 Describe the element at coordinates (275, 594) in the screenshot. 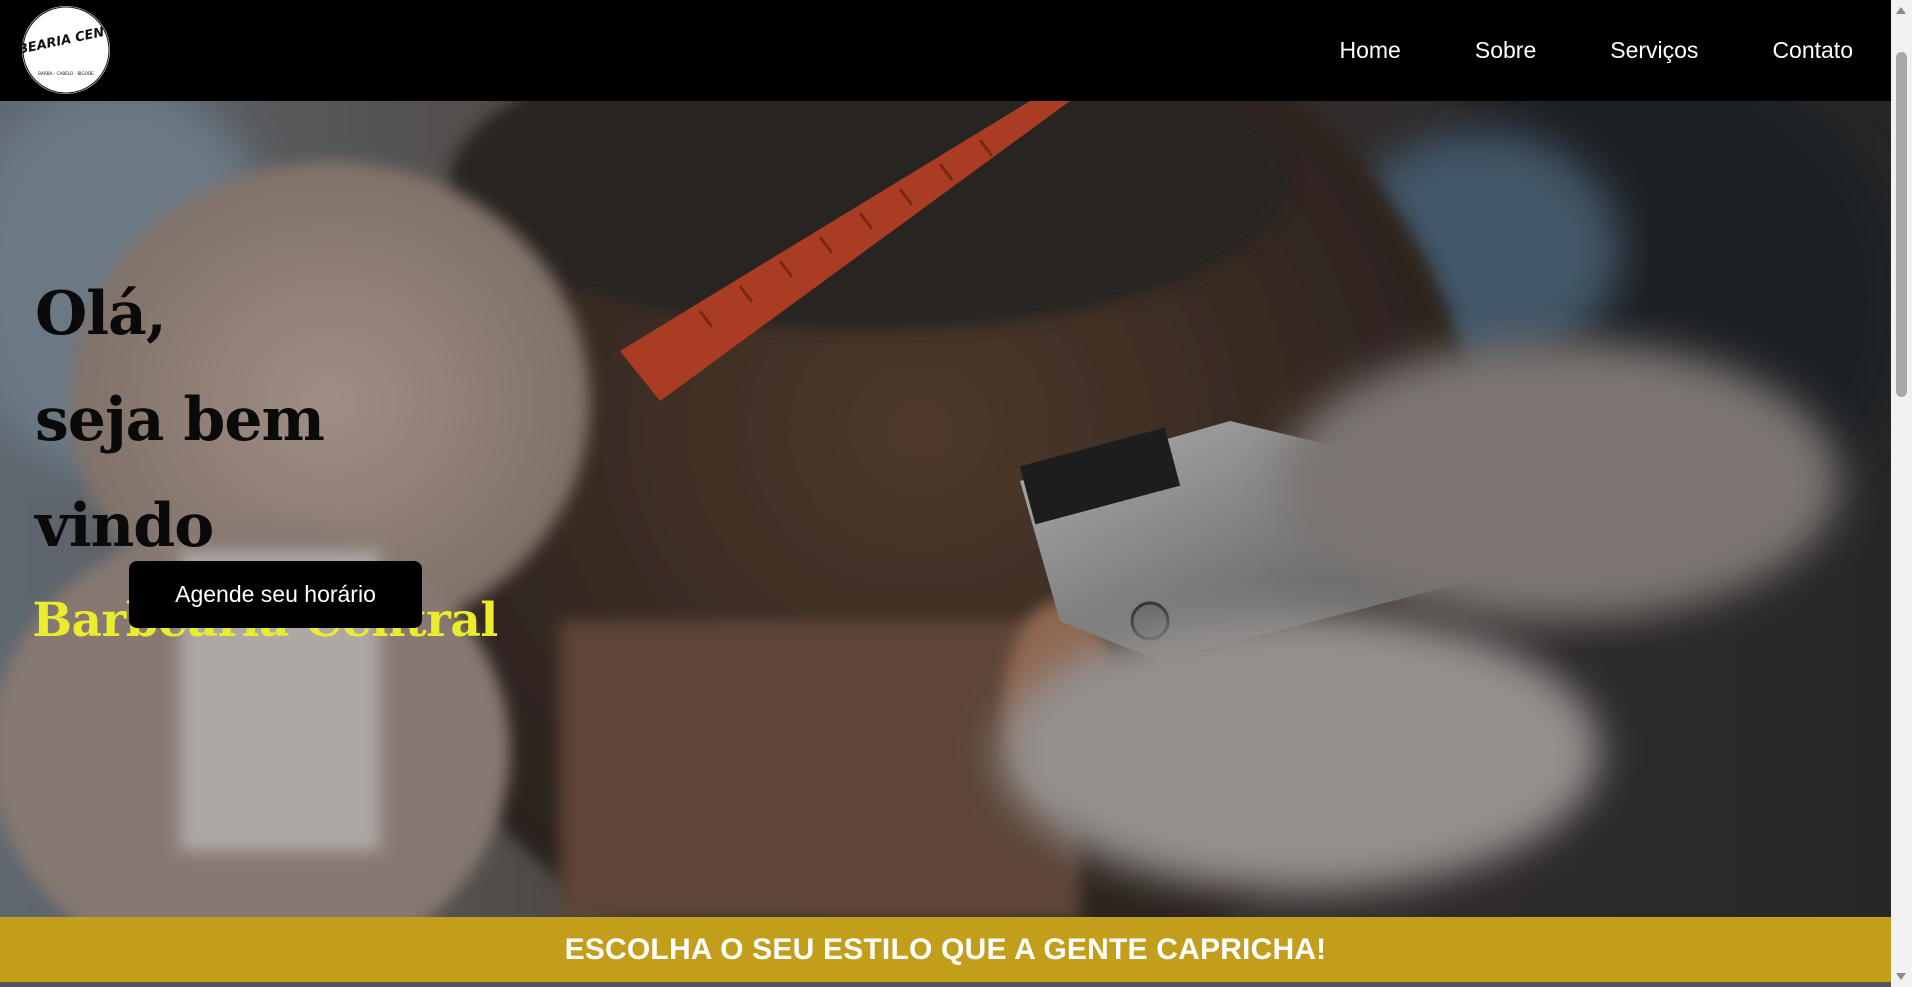

I see `schedule-button: Agende seu horário` at that location.